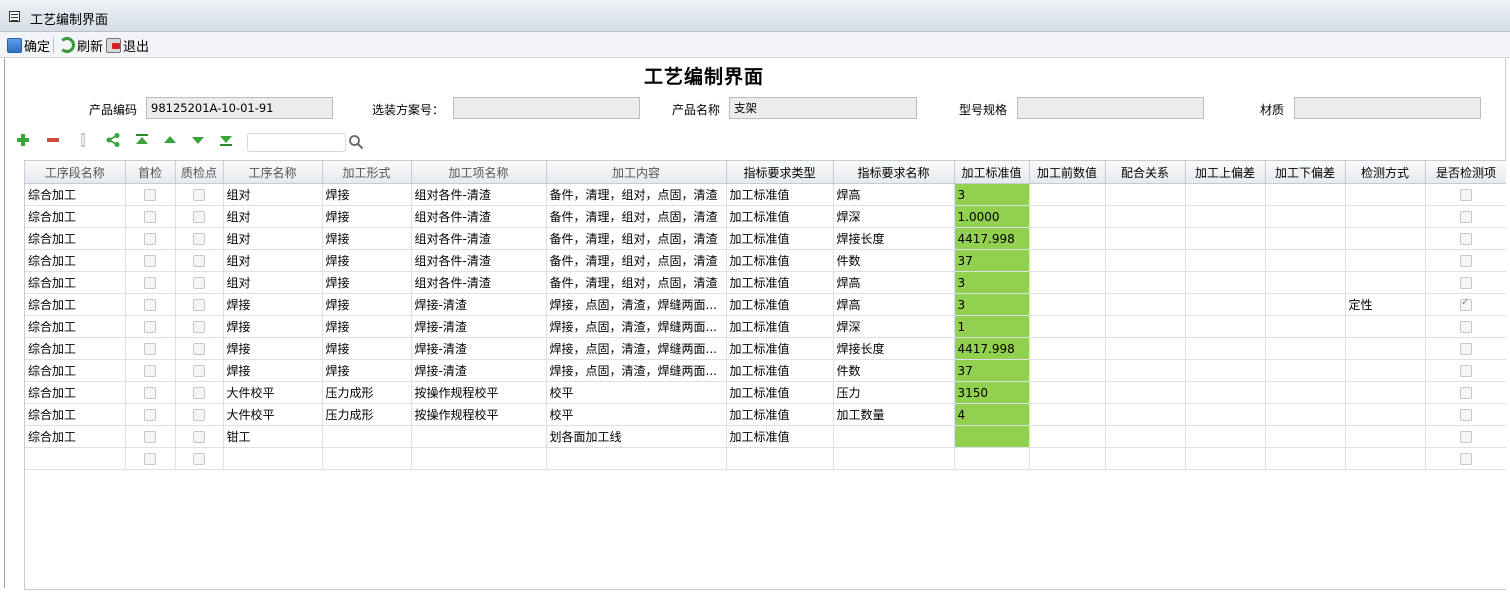 Image resolution: width=1510 pixels, height=594 pixels. What do you see at coordinates (894, 458) in the screenshot?
I see `cell-req-name` at bounding box center [894, 458].